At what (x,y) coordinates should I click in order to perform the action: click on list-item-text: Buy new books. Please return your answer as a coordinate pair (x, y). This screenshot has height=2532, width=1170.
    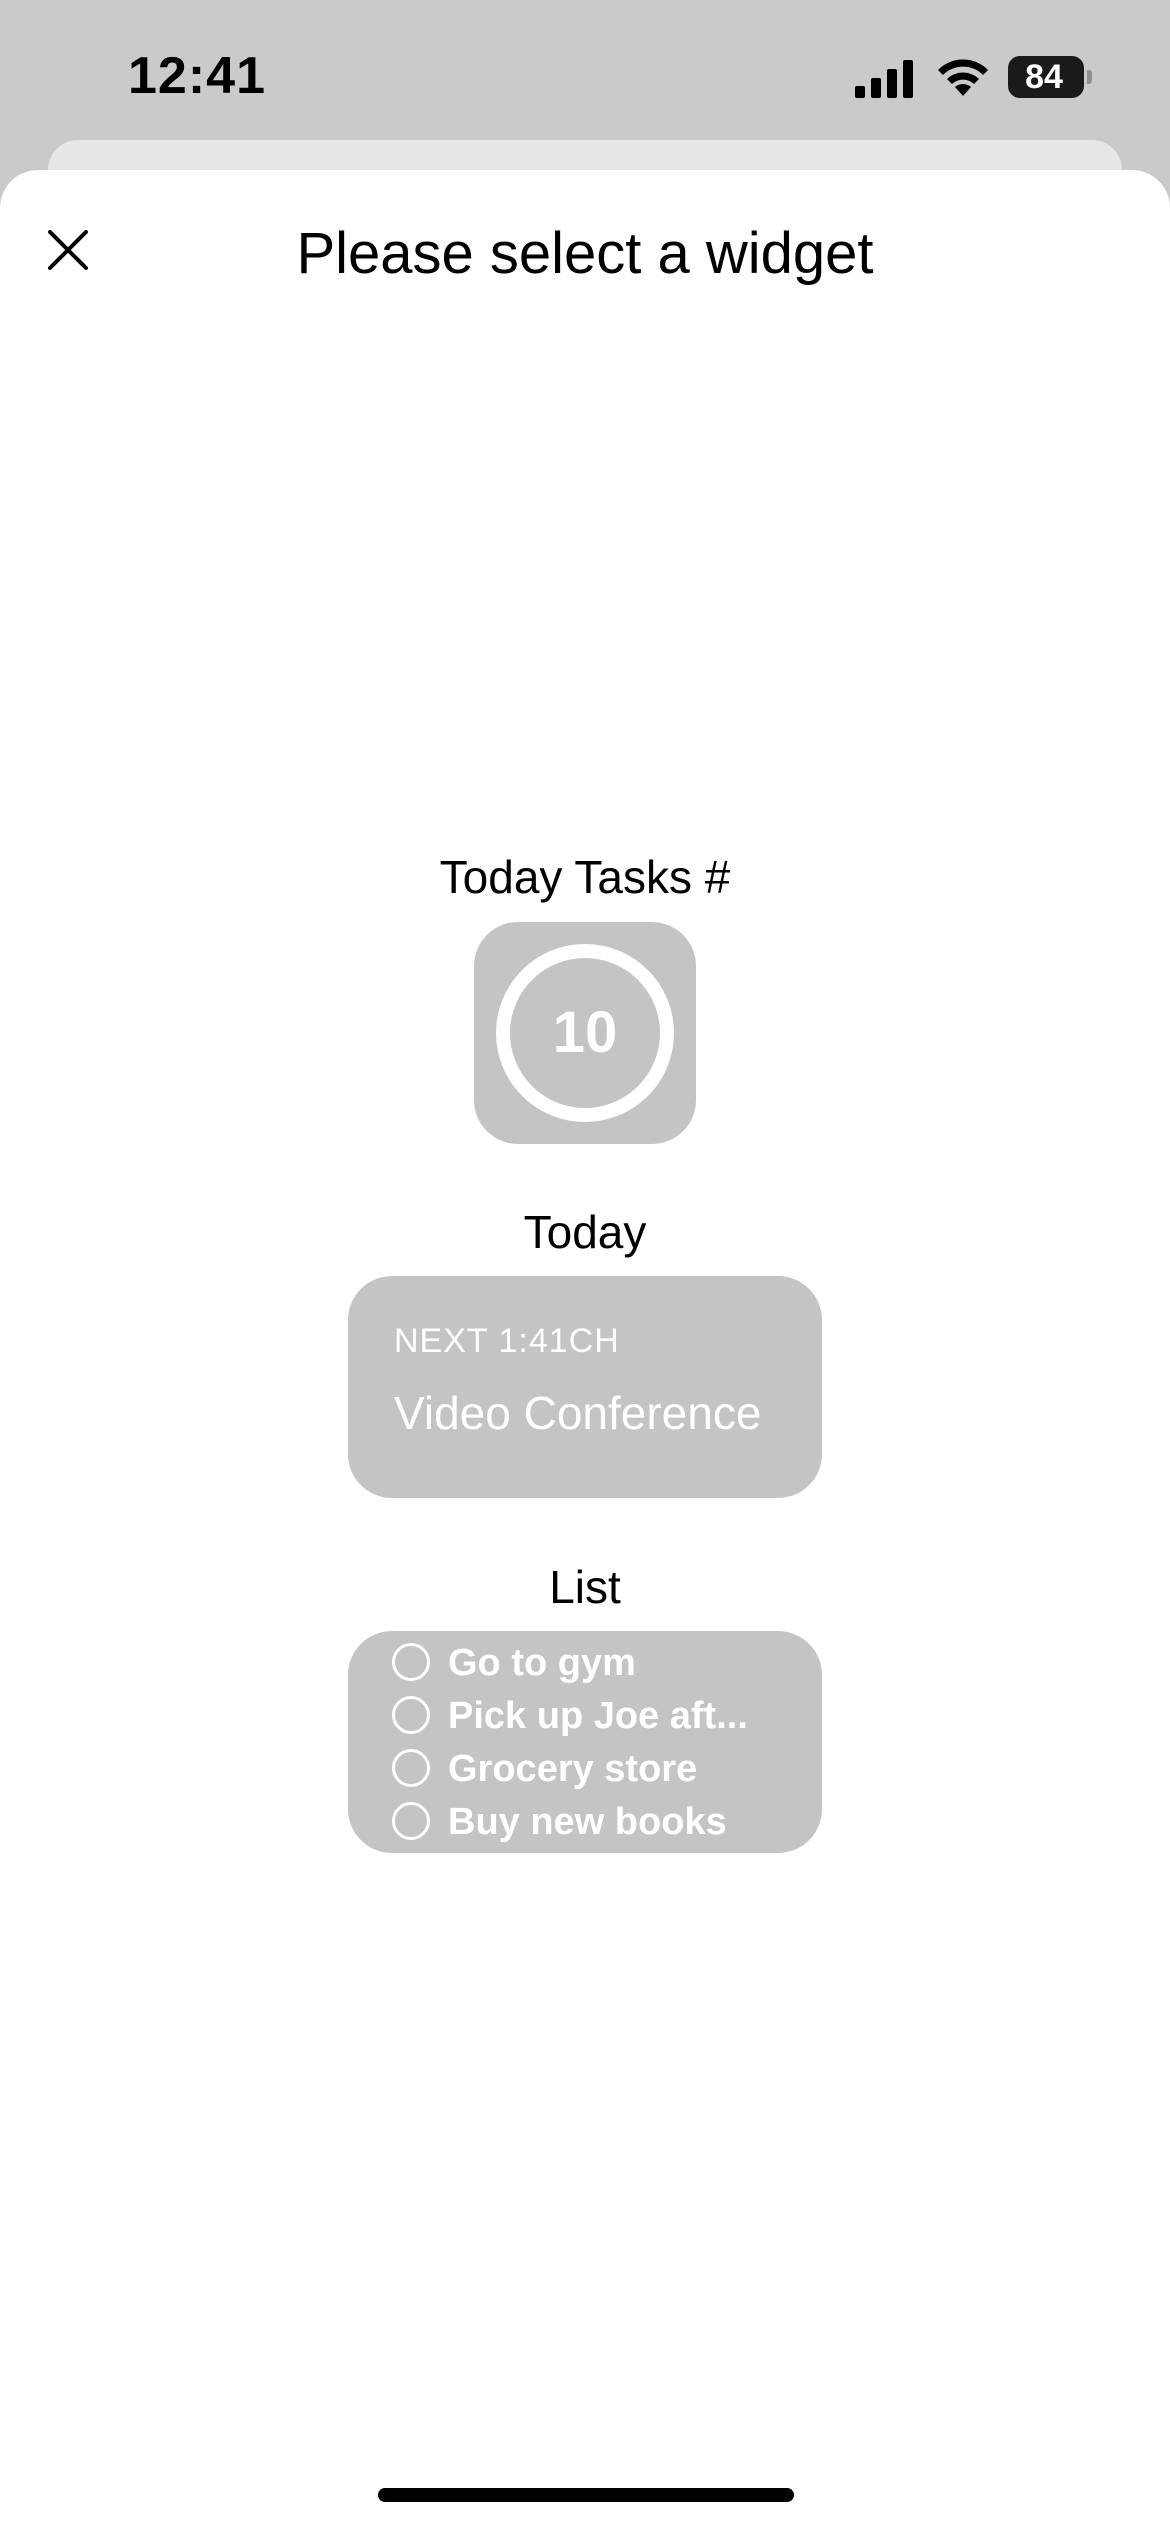
    Looking at the image, I should click on (587, 1822).